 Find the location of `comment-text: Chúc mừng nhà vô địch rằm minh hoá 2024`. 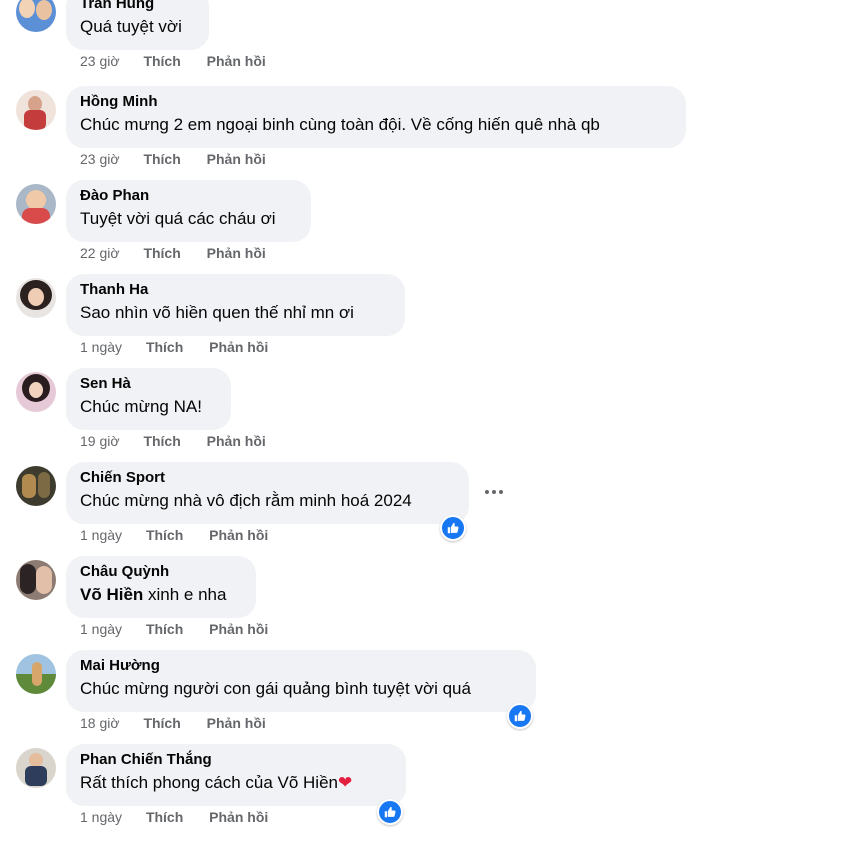

comment-text: Chúc mừng nhà vô địch rằm minh hoá 2024 is located at coordinates (246, 500).